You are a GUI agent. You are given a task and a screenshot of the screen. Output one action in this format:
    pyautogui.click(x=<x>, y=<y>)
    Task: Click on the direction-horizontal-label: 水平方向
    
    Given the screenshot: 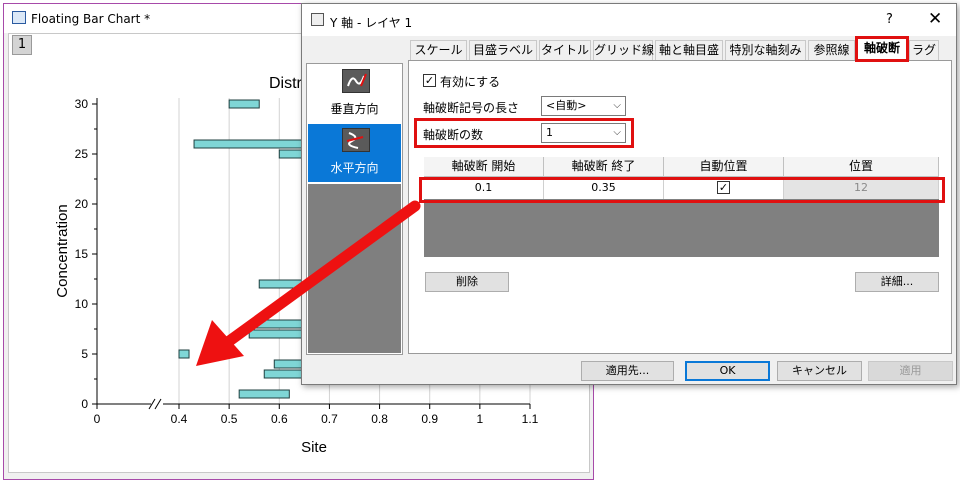 What is the action you would take?
    pyautogui.click(x=354, y=168)
    